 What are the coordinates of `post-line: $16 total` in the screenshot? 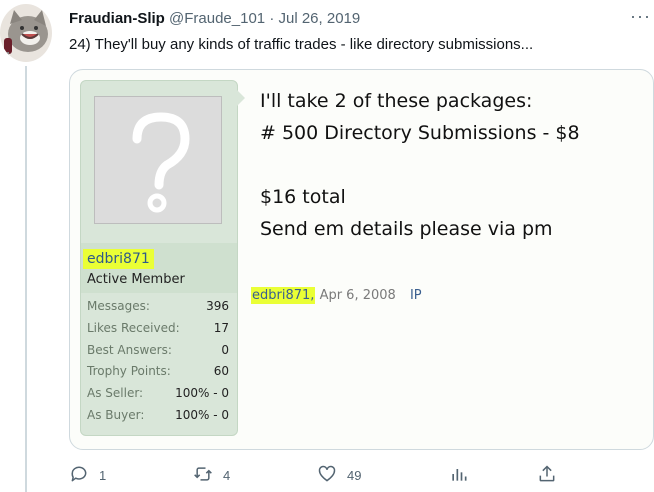 It's located at (303, 197).